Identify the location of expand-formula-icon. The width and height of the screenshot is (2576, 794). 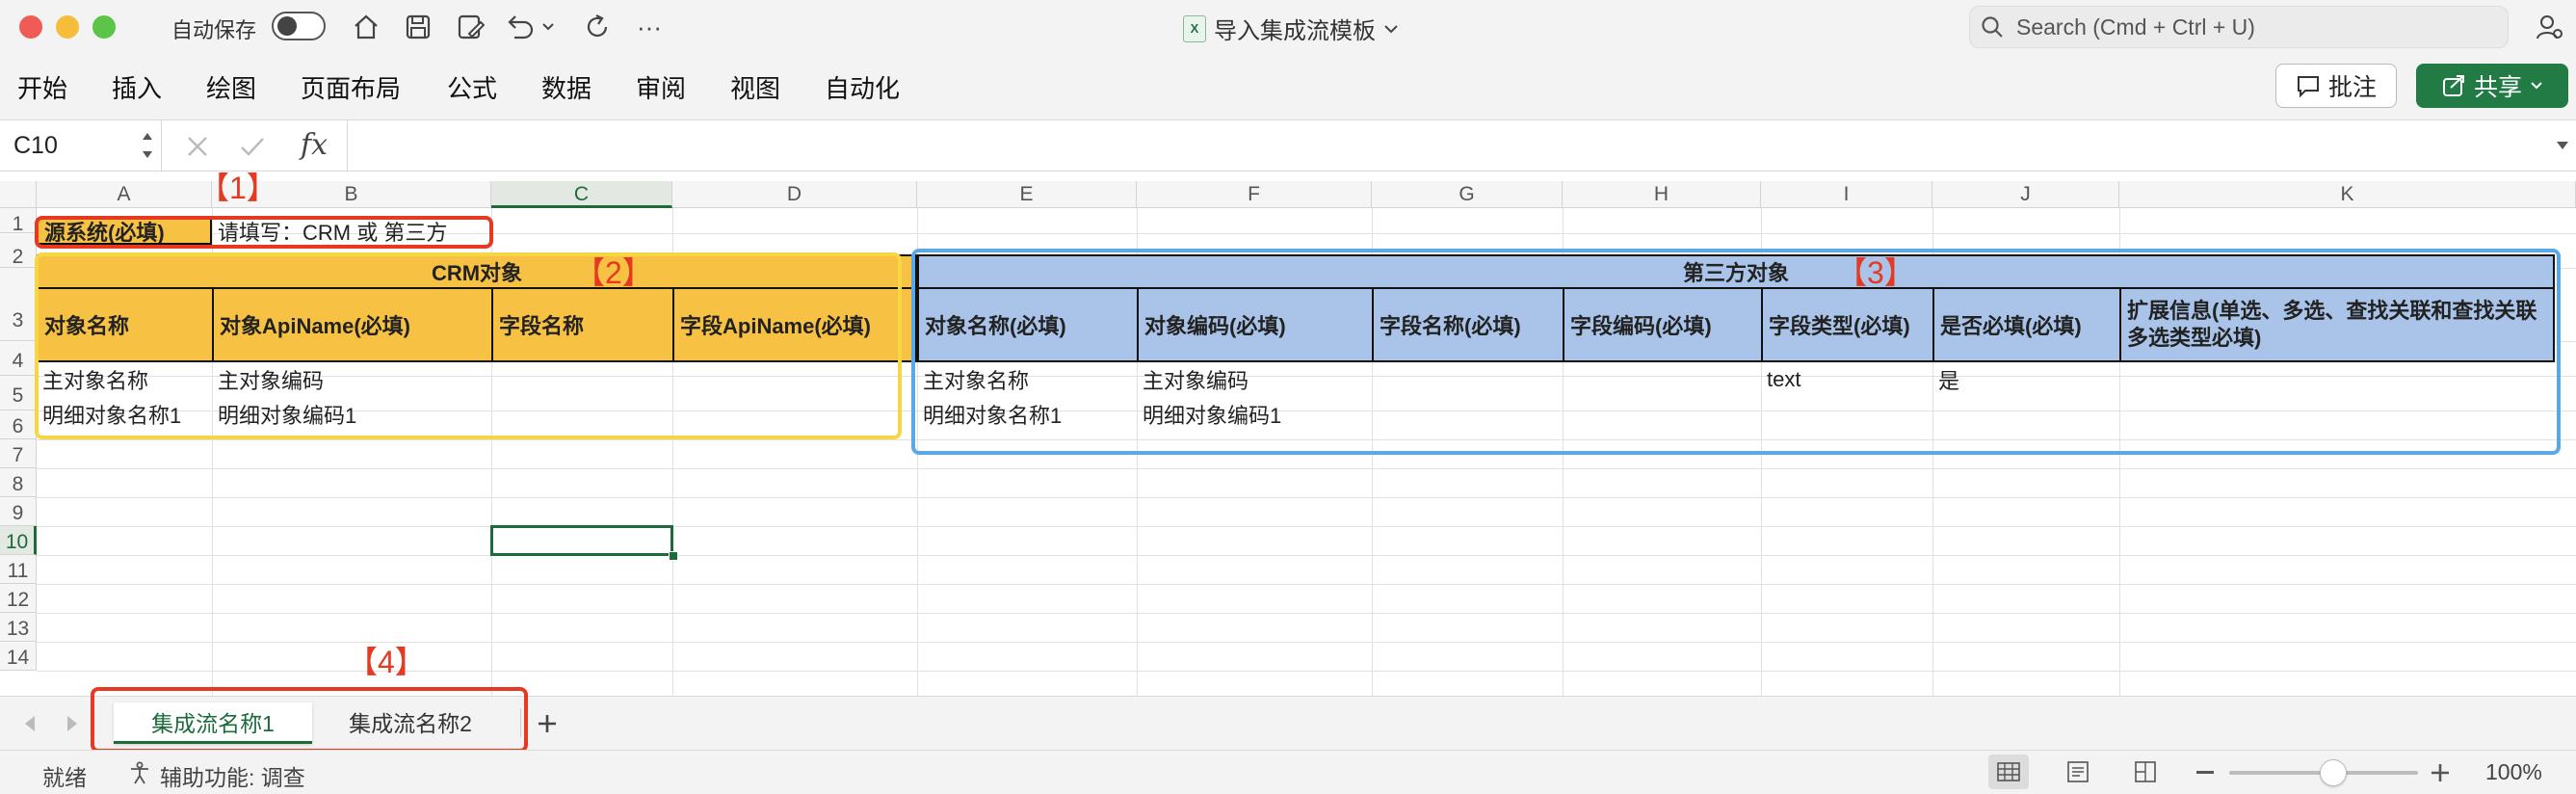
(2563, 145).